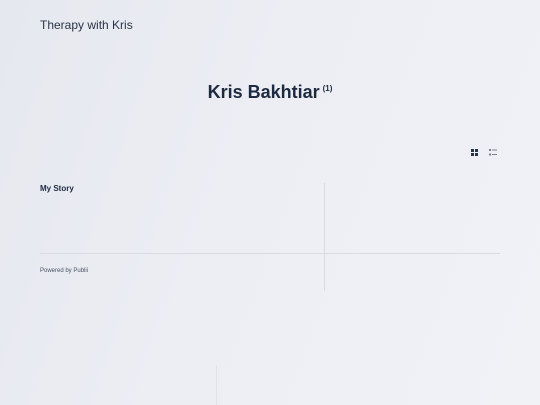  Describe the element at coordinates (484, 153) in the screenshot. I see `view-toggle` at that location.